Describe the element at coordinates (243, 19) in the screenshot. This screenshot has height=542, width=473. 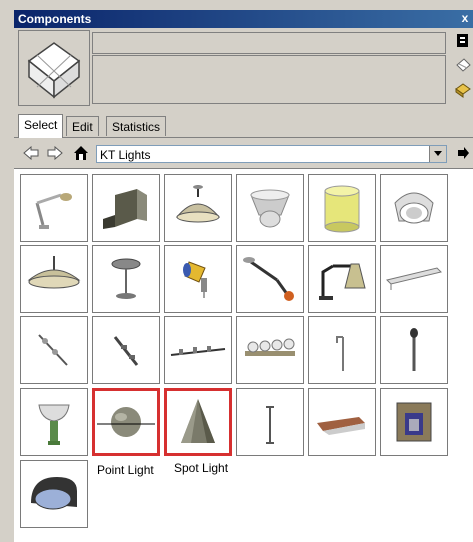
I see `window-titlebar: Components x` at that location.